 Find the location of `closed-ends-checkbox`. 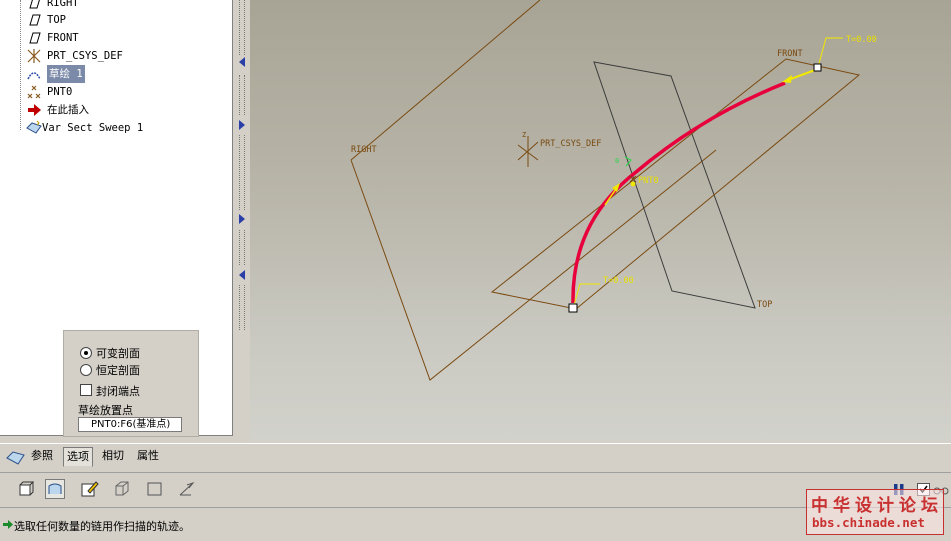

closed-ends-checkbox is located at coordinates (86, 390).